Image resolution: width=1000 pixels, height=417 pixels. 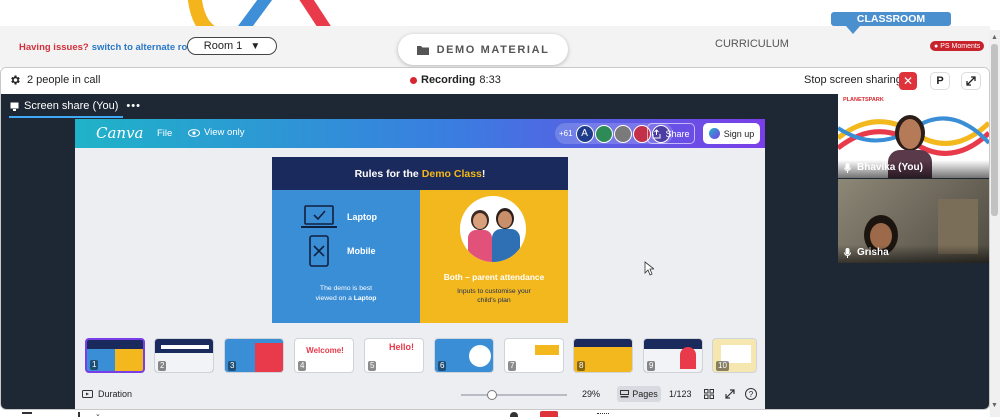 What do you see at coordinates (184, 355) in the screenshot?
I see `page-thumbnail: 2` at bounding box center [184, 355].